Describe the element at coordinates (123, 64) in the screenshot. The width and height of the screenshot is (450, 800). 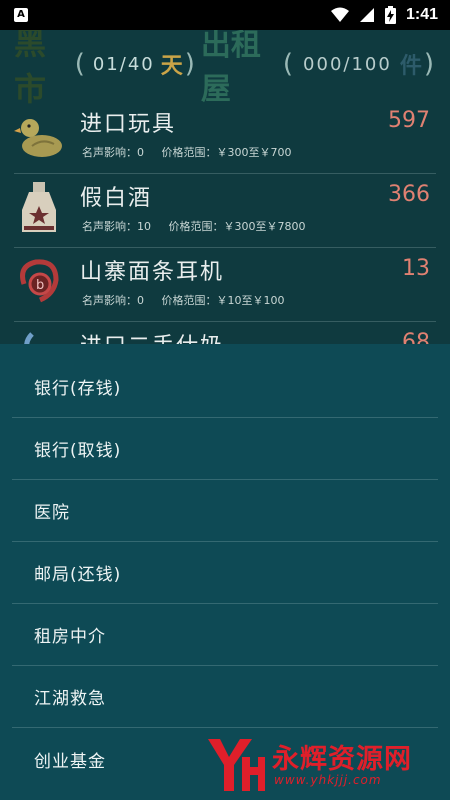
I see `day-counter: 01/40` at that location.